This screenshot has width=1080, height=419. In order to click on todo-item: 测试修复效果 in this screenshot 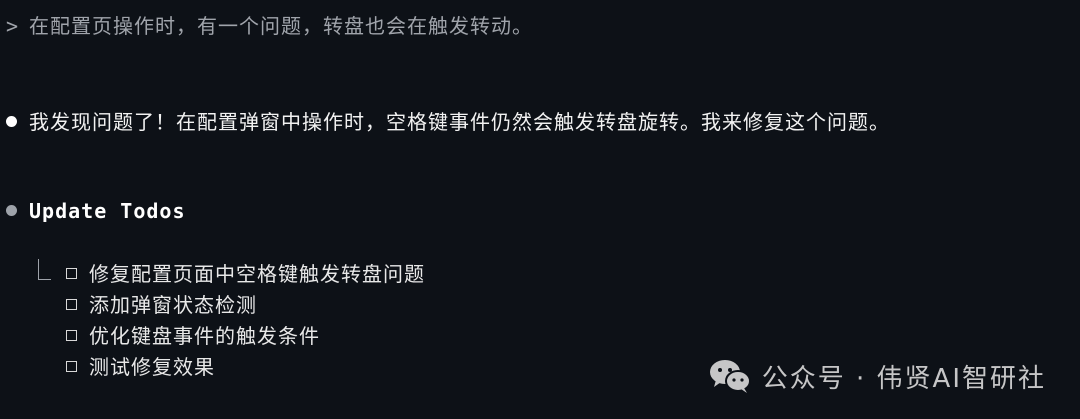, I will do `click(229, 367)`.